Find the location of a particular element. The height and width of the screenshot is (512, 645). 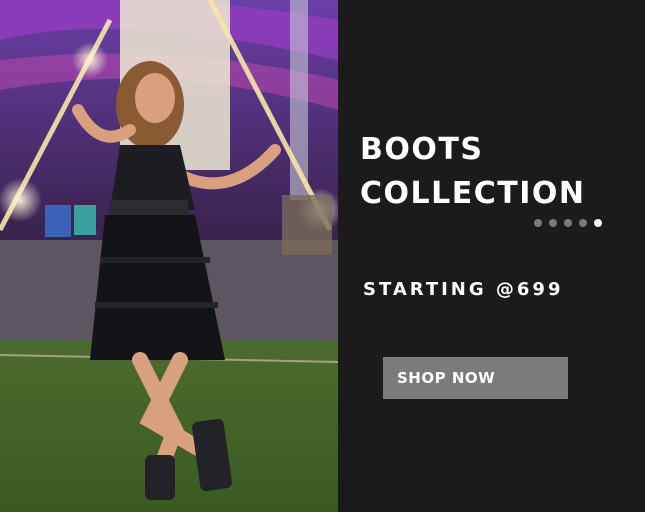

collection-heading: BOOTS COLLECTION is located at coordinates (473, 172).